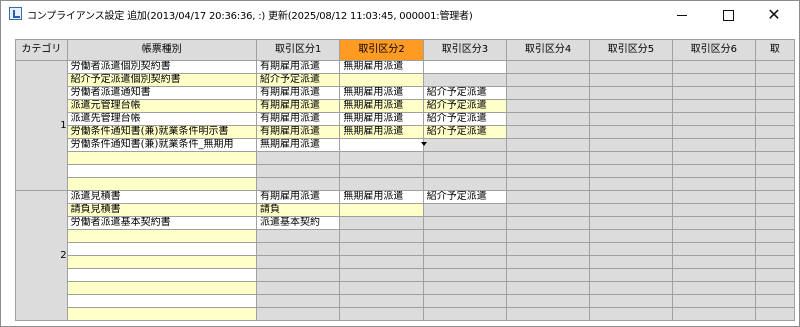 Image resolution: width=800 pixels, height=327 pixels. What do you see at coordinates (728, 15) in the screenshot?
I see `maximize-button` at bounding box center [728, 15].